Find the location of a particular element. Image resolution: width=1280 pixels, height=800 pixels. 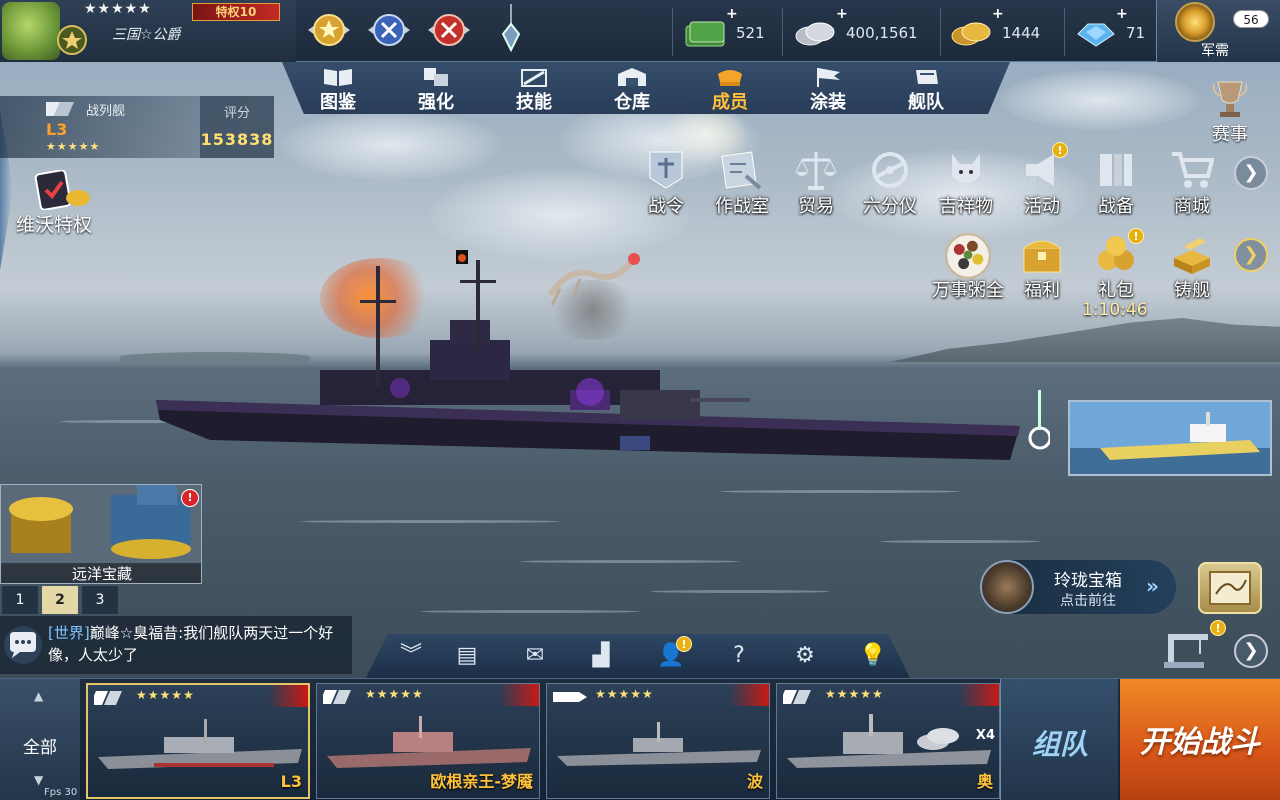

currency-gold: + 1444 is located at coordinates (995, 28).